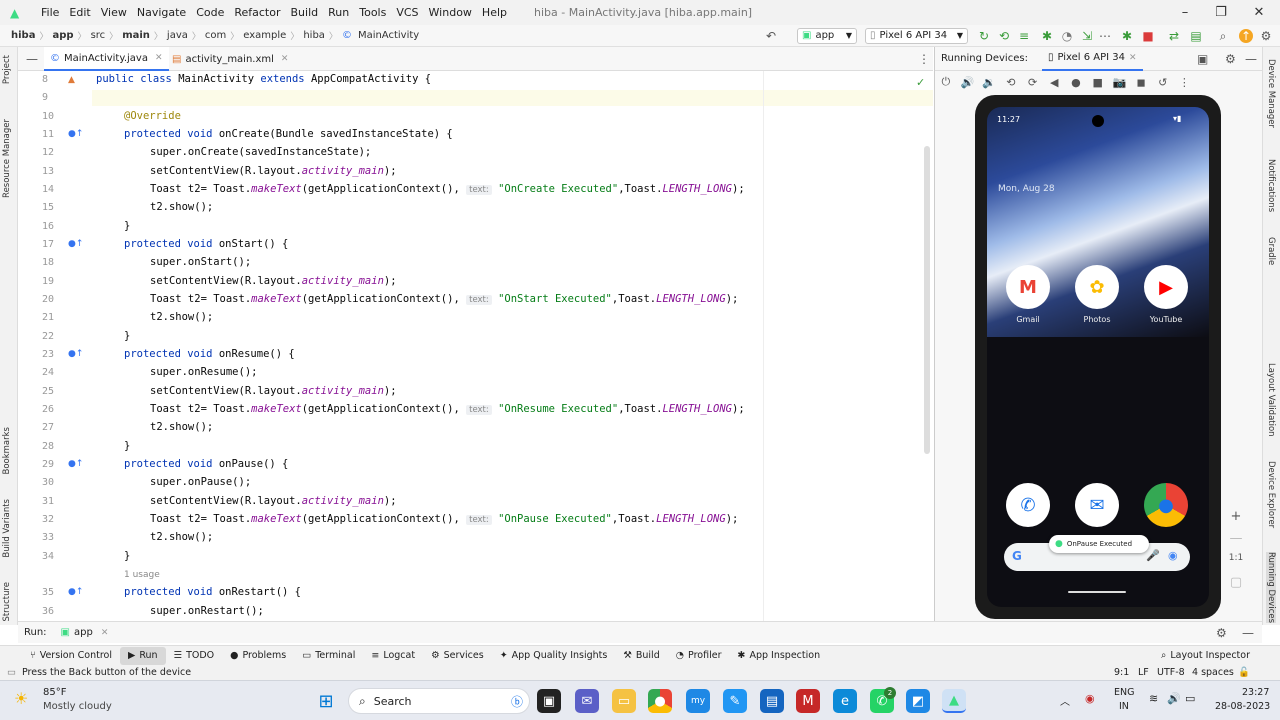 The height and width of the screenshot is (720, 1280). What do you see at coordinates (1236, 564) in the screenshot?
I see `zoom-actual-icon: 1:1` at bounding box center [1236, 564].